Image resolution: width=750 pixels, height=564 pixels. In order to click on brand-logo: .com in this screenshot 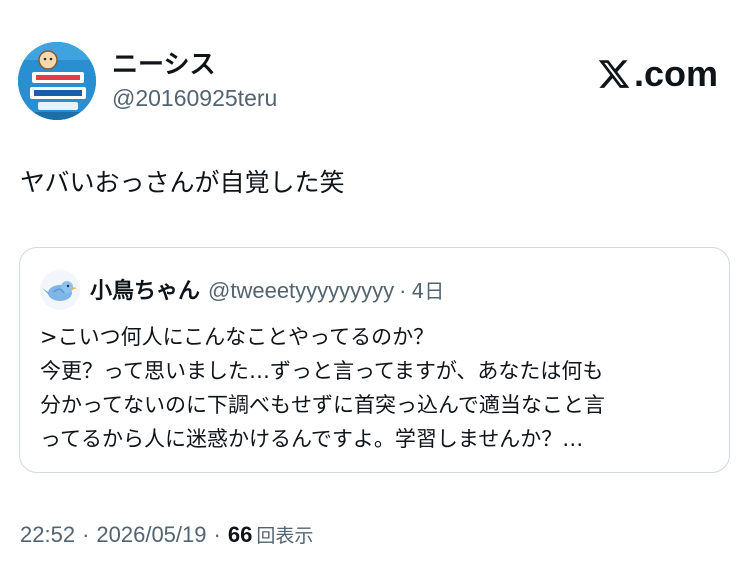, I will do `click(657, 74)`.